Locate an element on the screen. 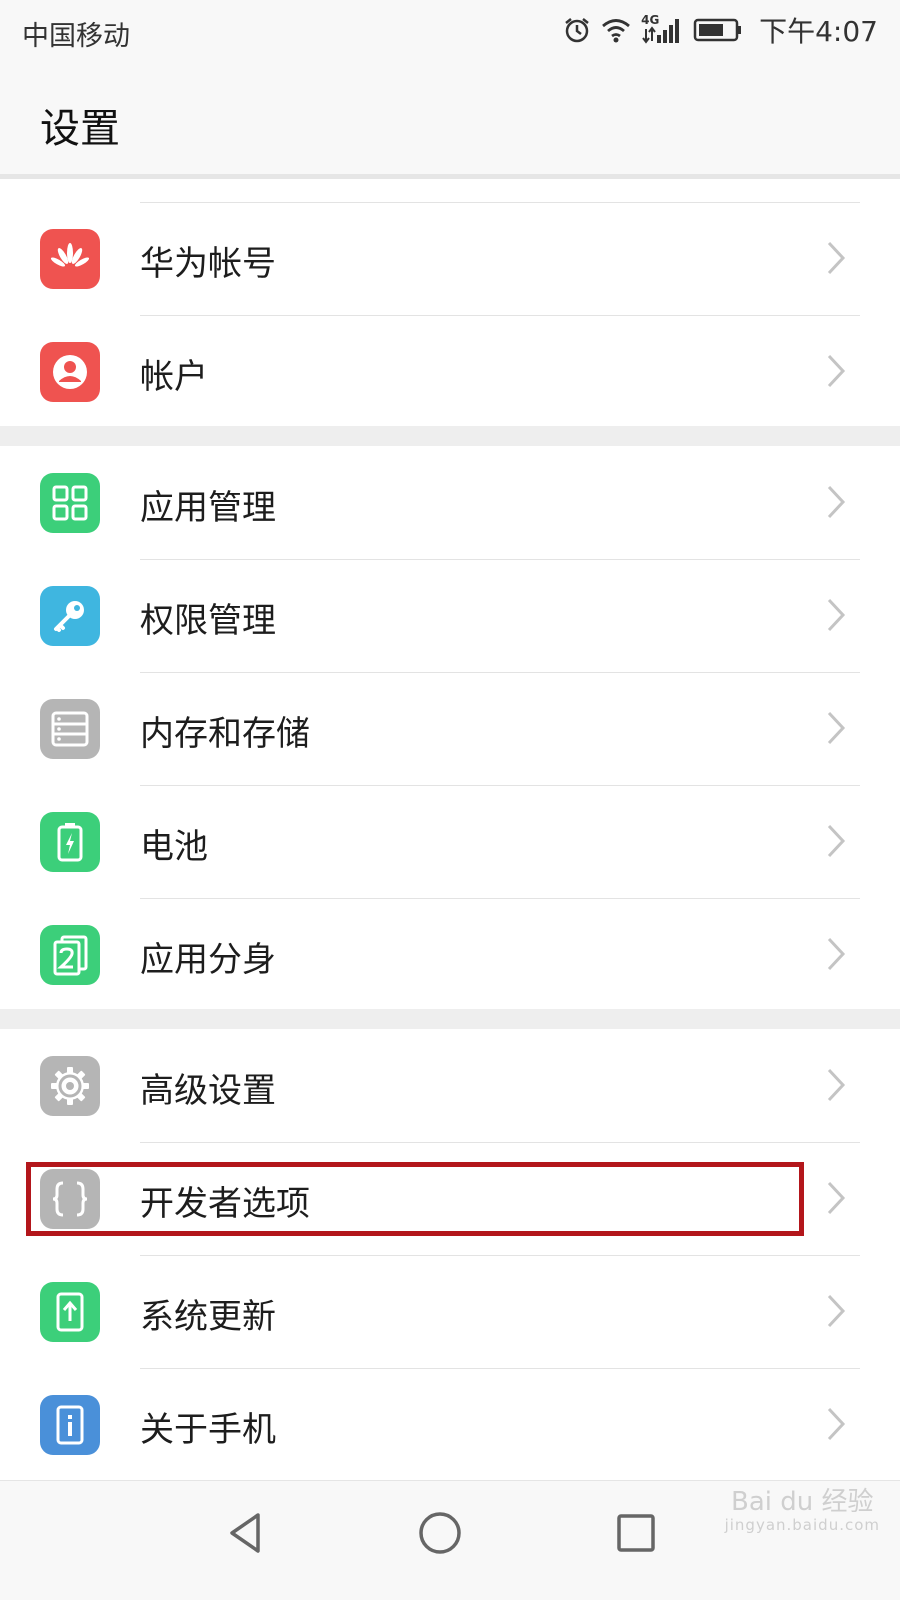  page-title: 设置 is located at coordinates (80, 129).